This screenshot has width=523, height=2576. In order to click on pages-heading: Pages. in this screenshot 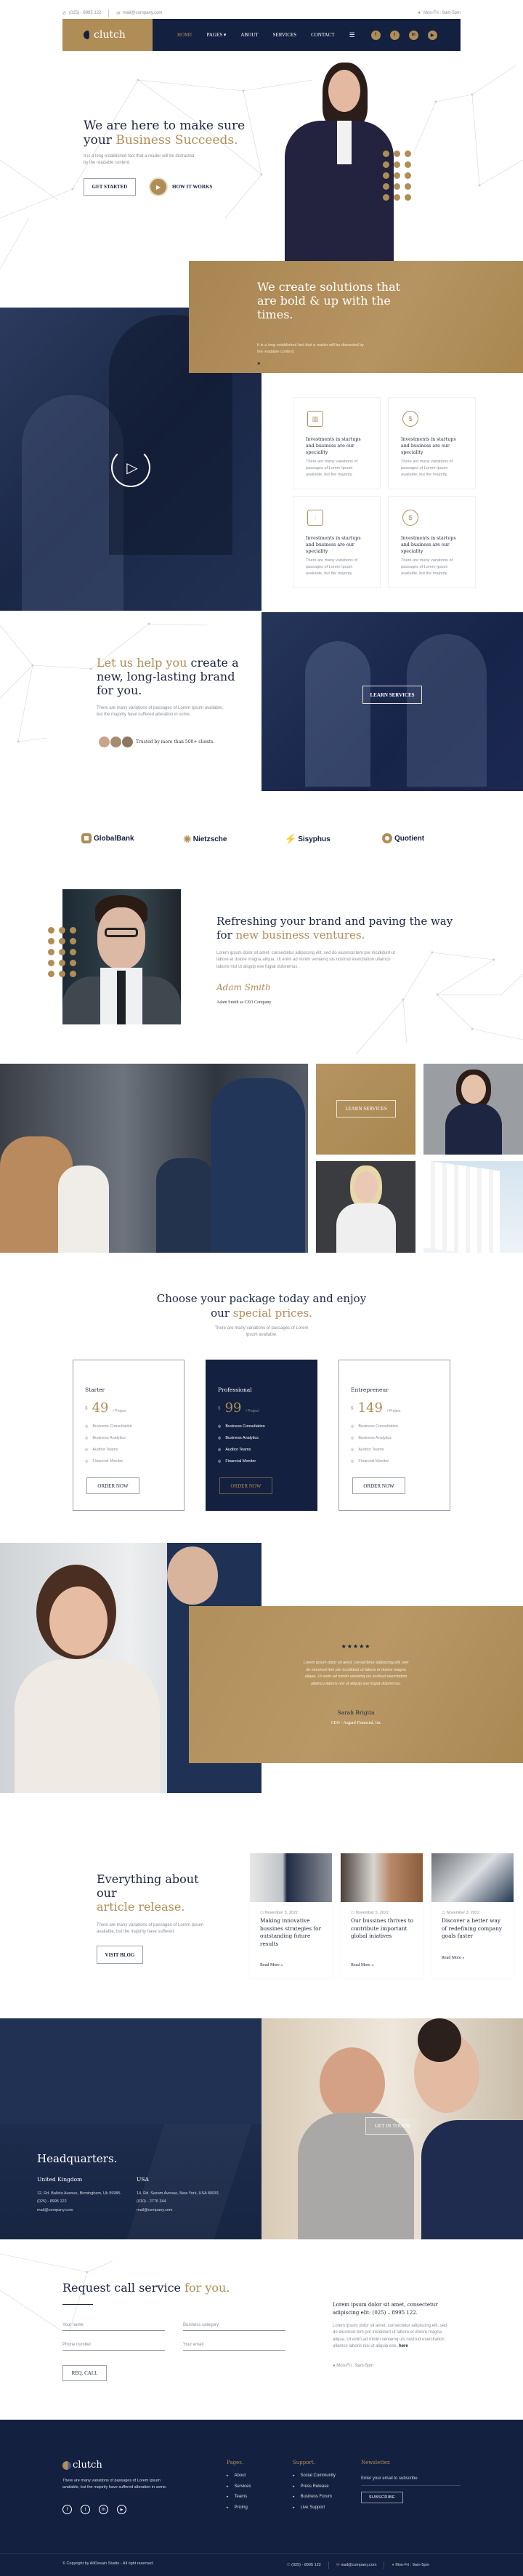, I will do `click(235, 2462)`.